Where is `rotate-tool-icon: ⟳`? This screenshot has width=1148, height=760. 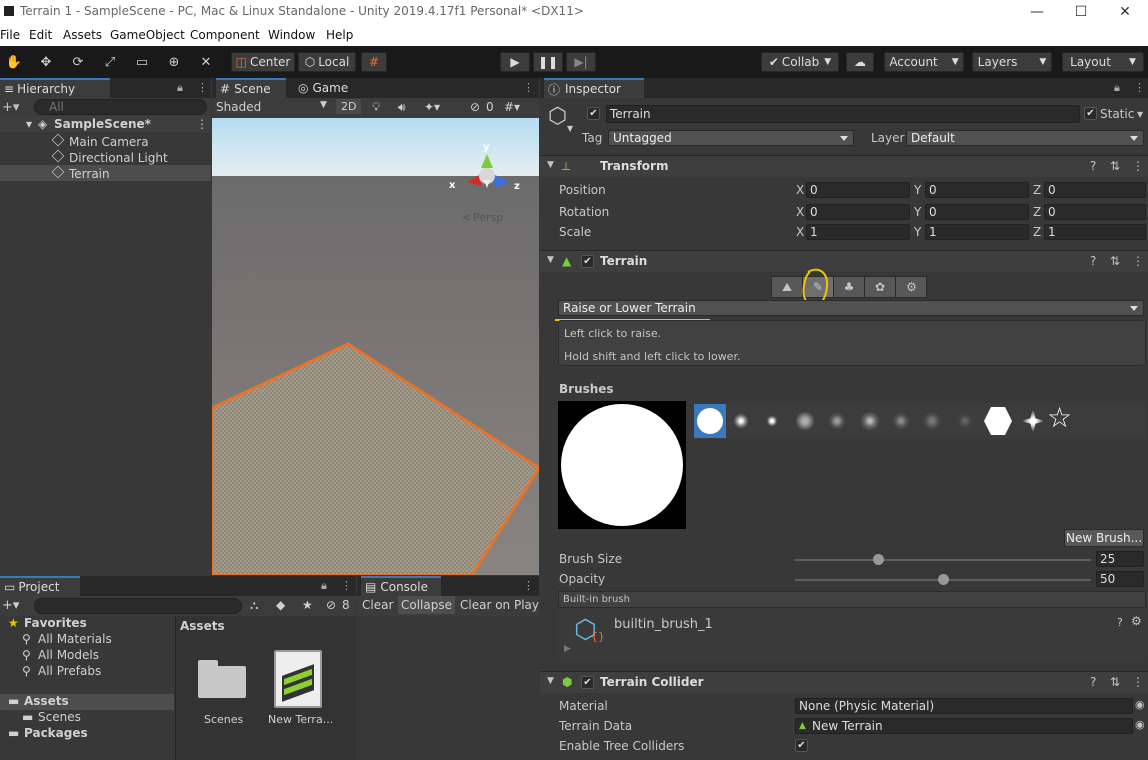
rotate-tool-icon: ⟳ is located at coordinates (78, 62).